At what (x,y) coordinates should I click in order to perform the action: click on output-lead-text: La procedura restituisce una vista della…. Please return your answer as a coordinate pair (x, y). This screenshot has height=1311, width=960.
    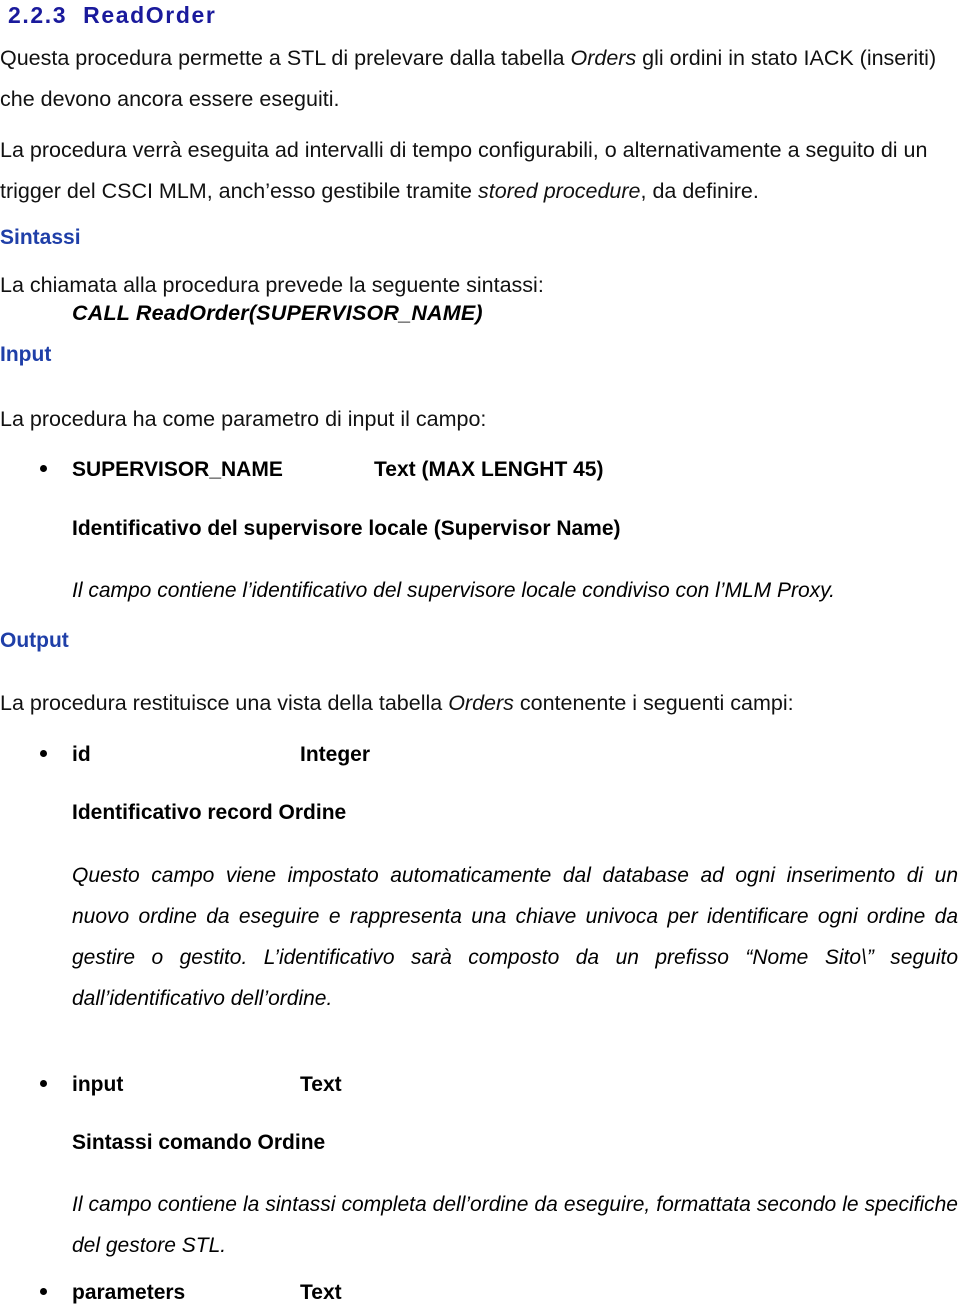
    Looking at the image, I should click on (397, 703).